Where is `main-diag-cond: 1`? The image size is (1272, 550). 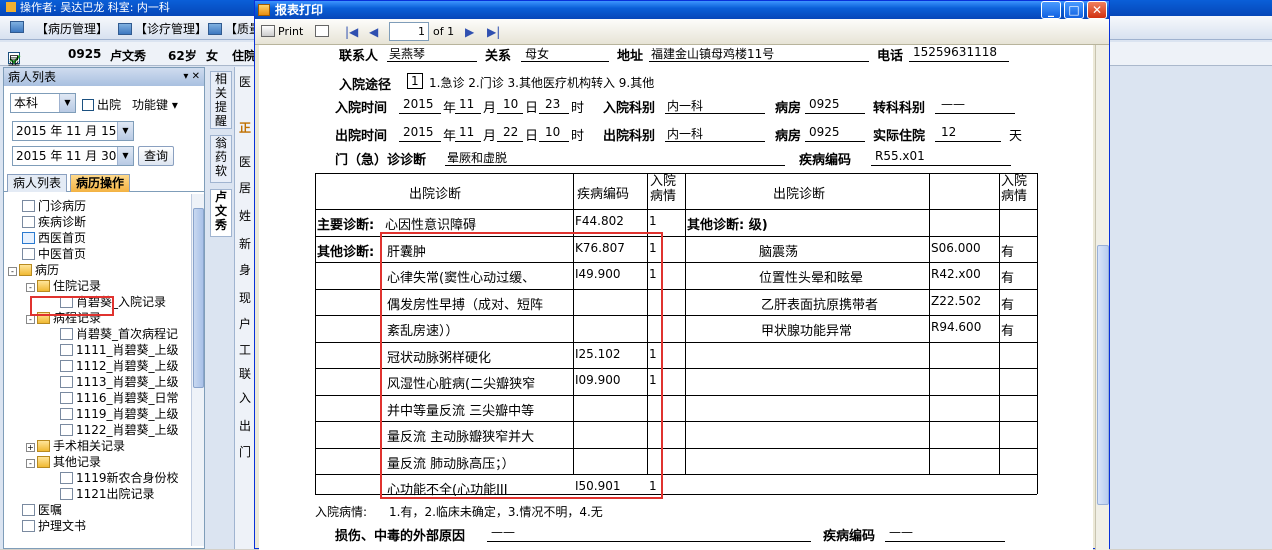 main-diag-cond: 1 is located at coordinates (653, 221).